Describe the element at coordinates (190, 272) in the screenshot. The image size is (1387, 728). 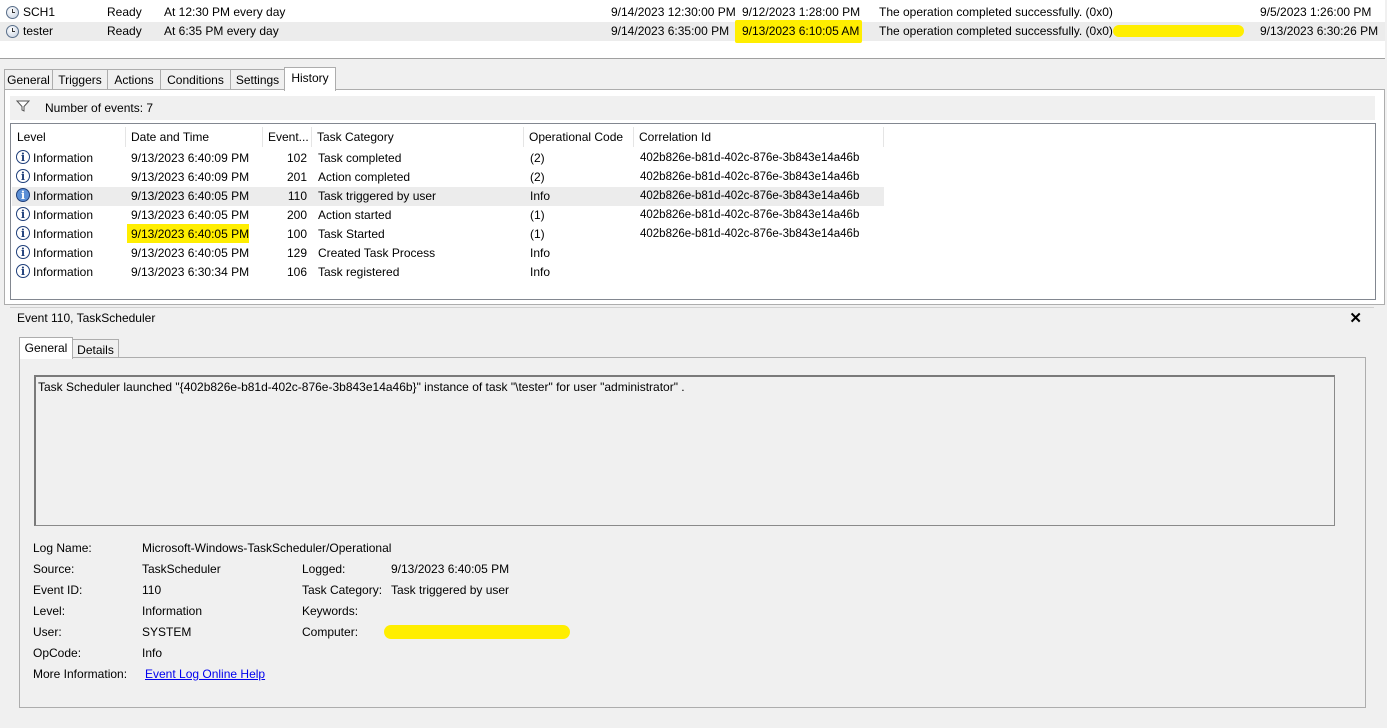
I see `cell-datetime: 9/13/2023 6:30:34 PM` at that location.